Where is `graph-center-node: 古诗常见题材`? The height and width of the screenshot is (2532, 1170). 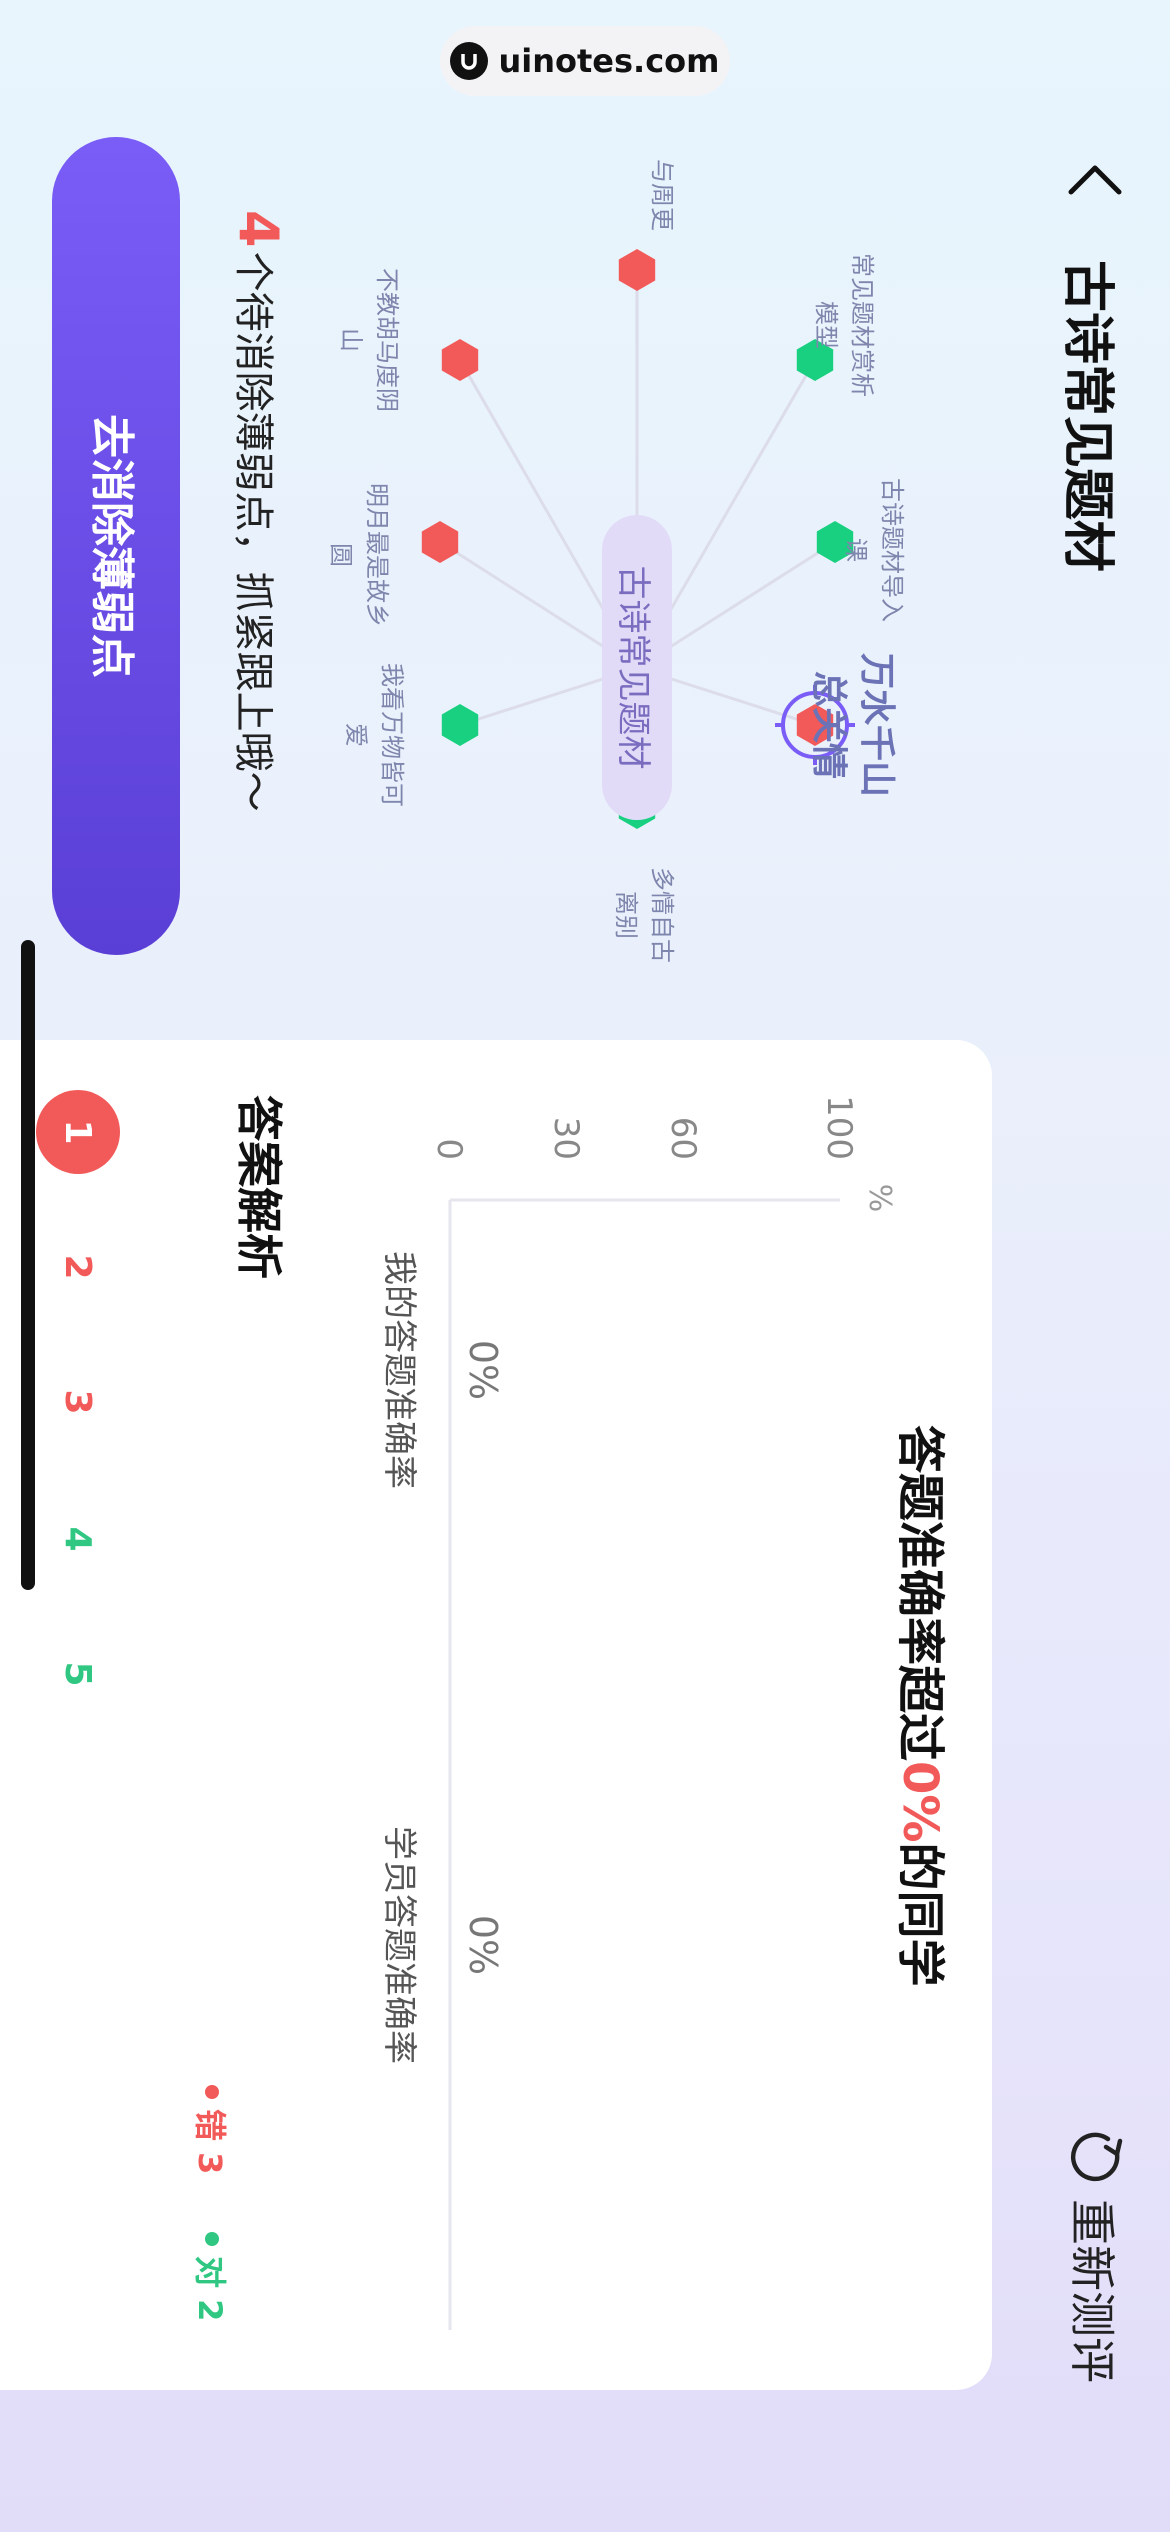
graph-center-node: 古诗常见题材 is located at coordinates (637, 667).